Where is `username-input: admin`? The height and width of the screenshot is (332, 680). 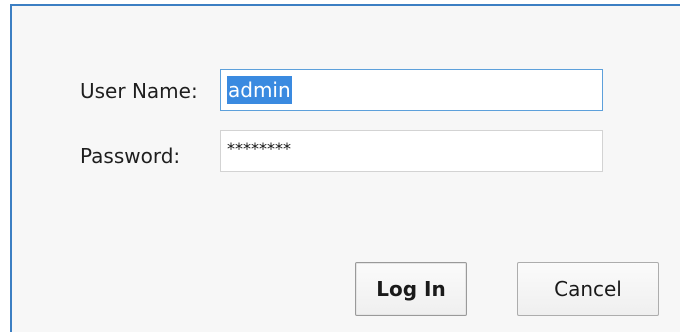
username-input: admin is located at coordinates (411, 90).